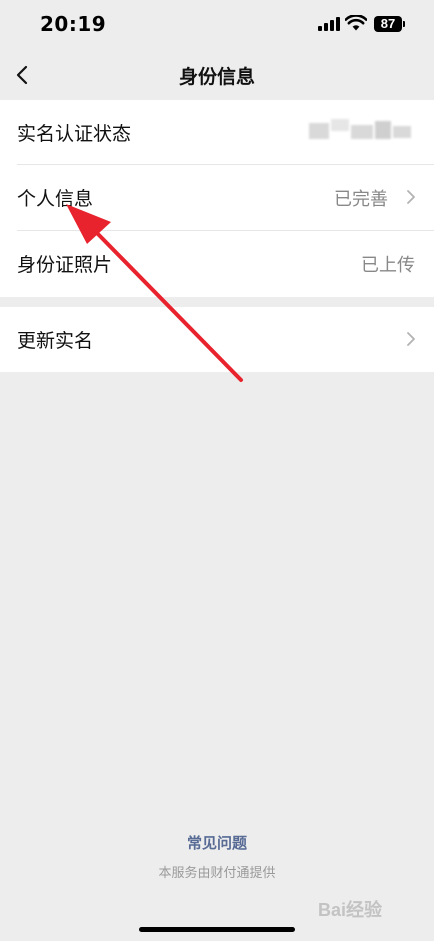 This screenshot has width=434, height=941. Describe the element at coordinates (361, 199) in the screenshot. I see `row-value: 已完善` at that location.